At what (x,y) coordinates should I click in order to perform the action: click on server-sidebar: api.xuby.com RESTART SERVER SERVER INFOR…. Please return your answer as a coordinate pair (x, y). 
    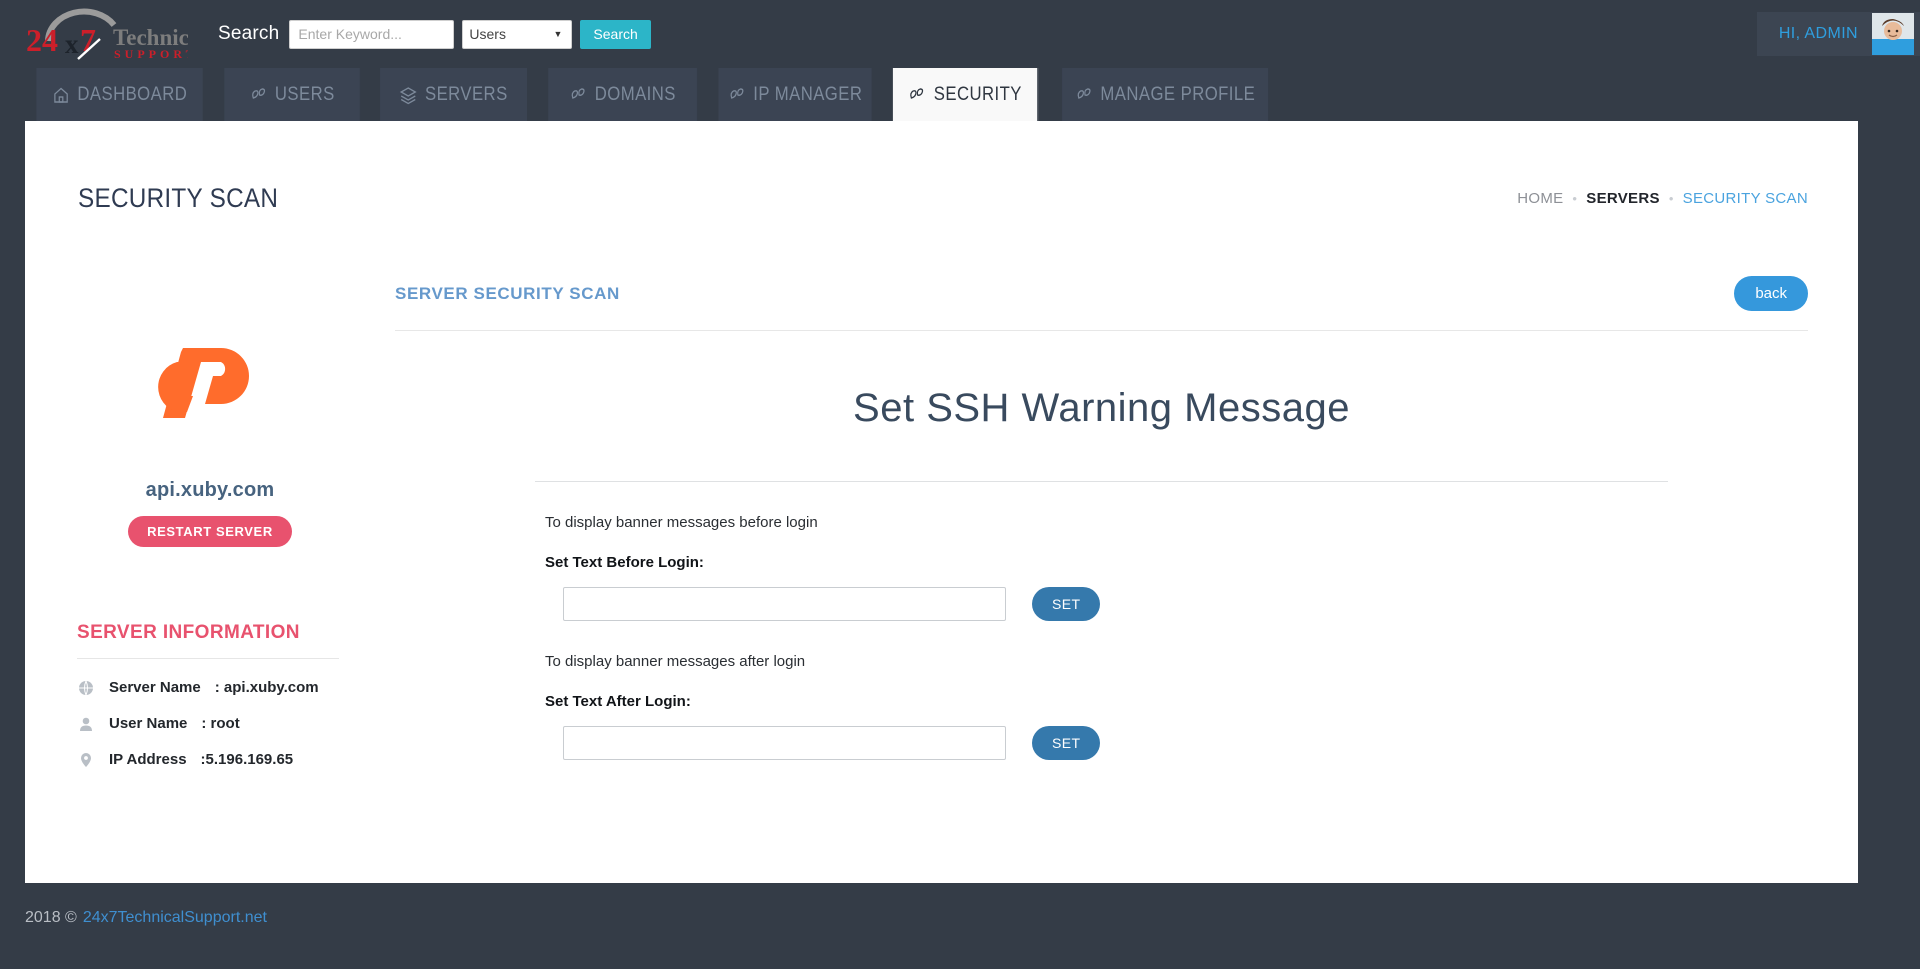
    Looking at the image, I should click on (210, 531).